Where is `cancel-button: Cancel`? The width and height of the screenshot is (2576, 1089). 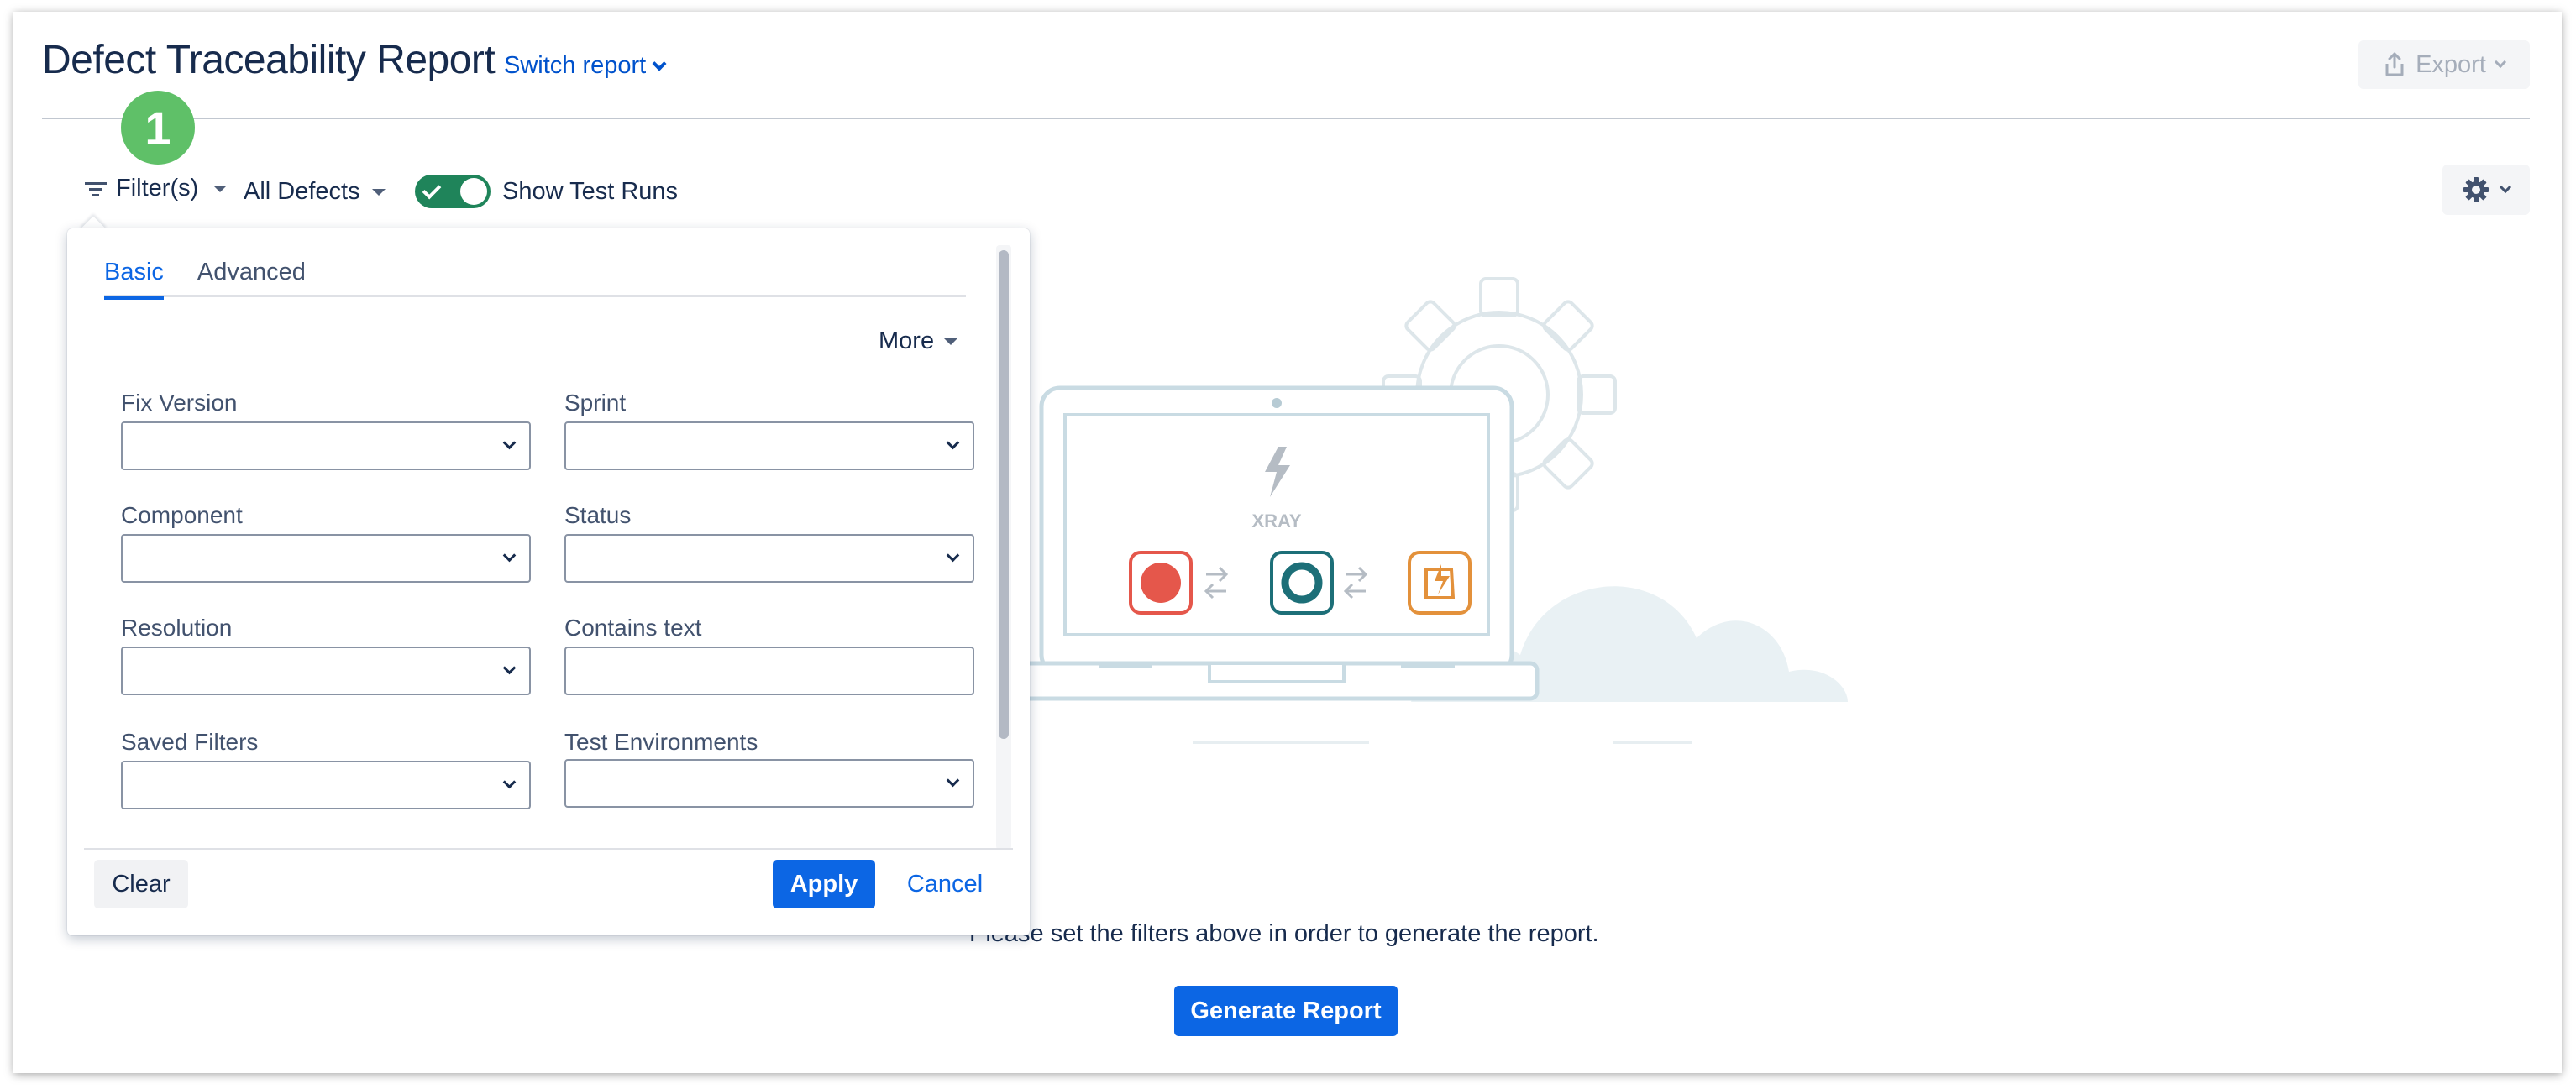
cancel-button: Cancel is located at coordinates (945, 884).